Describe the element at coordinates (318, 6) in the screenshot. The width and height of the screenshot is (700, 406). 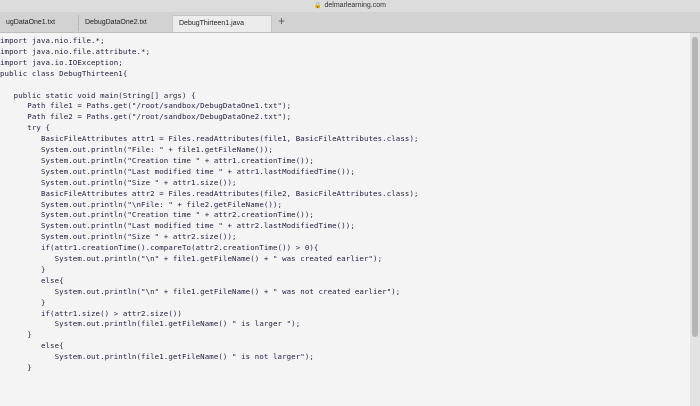
I see `lock-icon: 🔒` at that location.